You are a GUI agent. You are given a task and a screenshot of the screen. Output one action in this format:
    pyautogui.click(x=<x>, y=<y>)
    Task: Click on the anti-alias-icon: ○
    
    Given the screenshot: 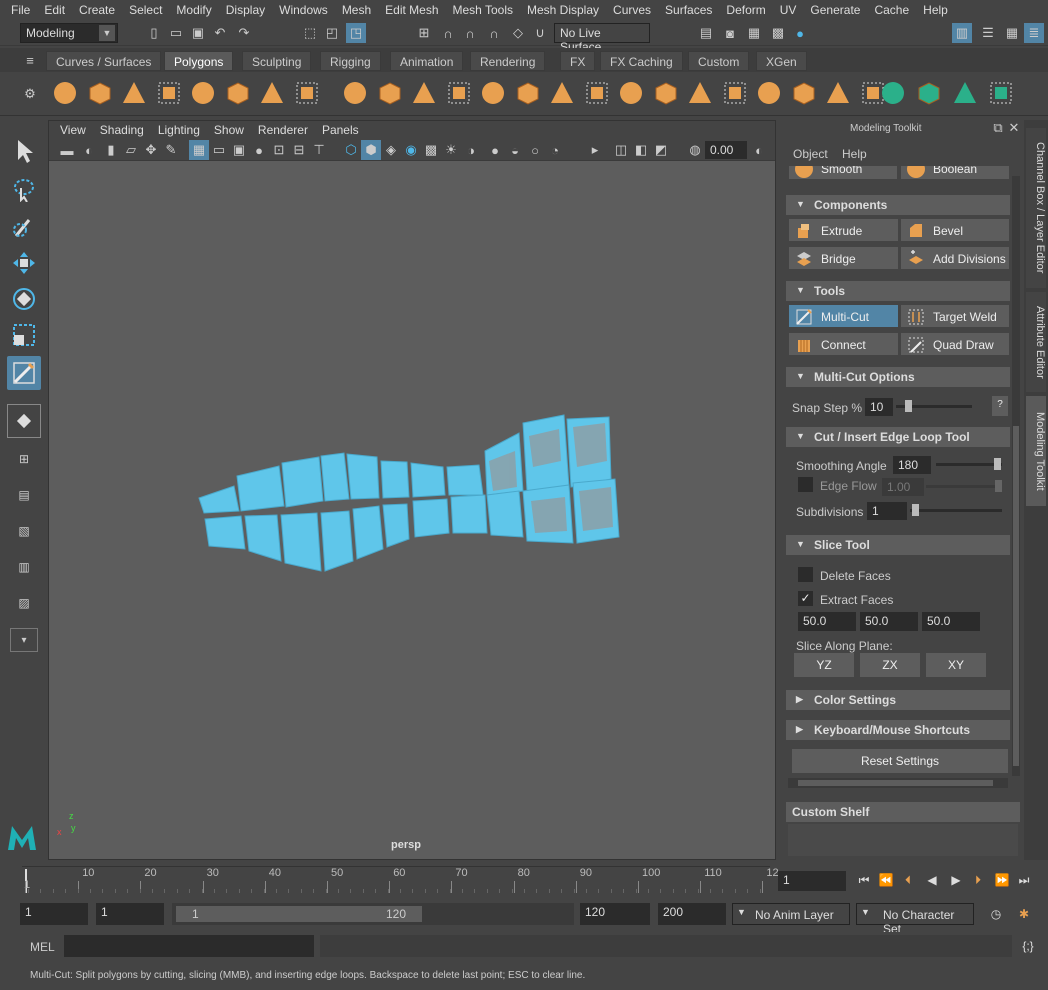 What is the action you would take?
    pyautogui.click(x=535, y=150)
    